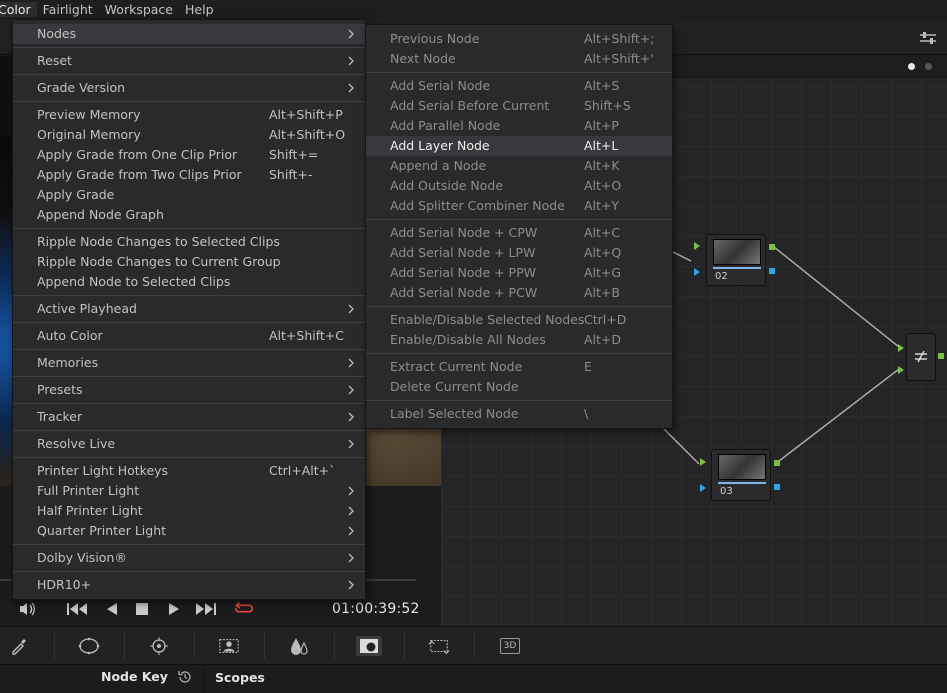 The height and width of the screenshot is (693, 947). Describe the element at coordinates (189, 115) in the screenshot. I see `menu-item-preview-memory: Preview Memory Alt+Shift+P` at that location.